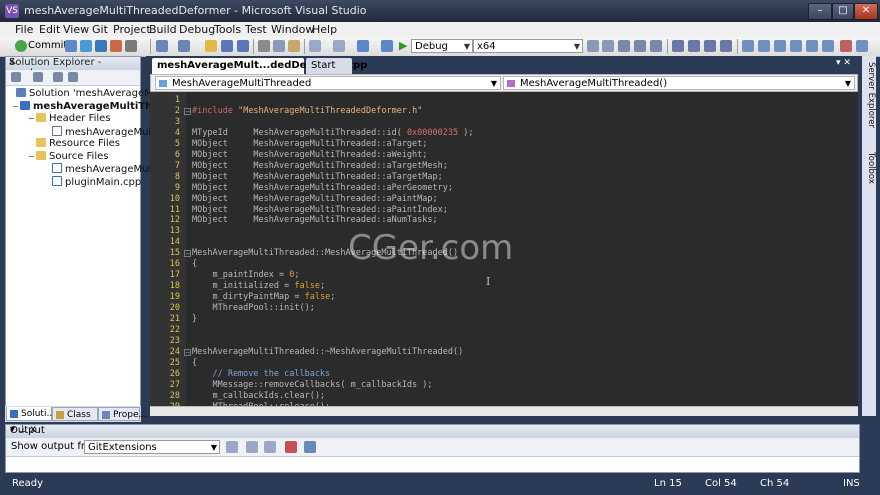 This screenshot has height=495, width=880. Describe the element at coordinates (608, 46) in the screenshot. I see `solution-explorer-icon` at that location.